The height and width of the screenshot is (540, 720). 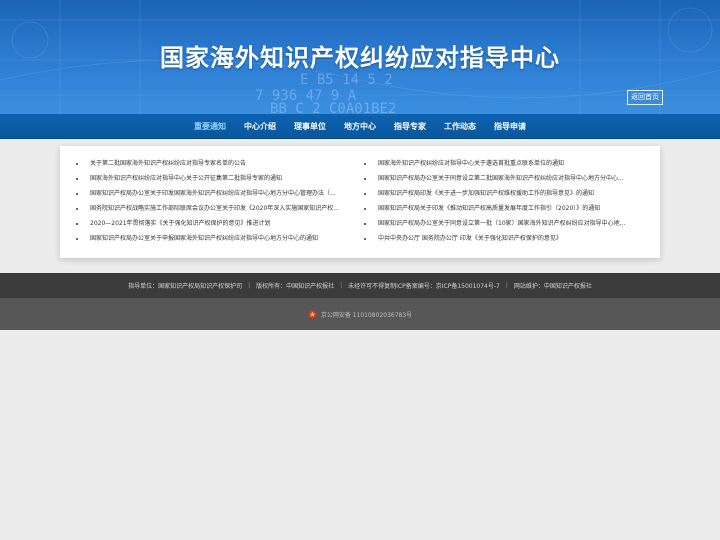 What do you see at coordinates (295, 286) in the screenshot?
I see `footer-copyright: 版权所有：中国知识产权报社` at bounding box center [295, 286].